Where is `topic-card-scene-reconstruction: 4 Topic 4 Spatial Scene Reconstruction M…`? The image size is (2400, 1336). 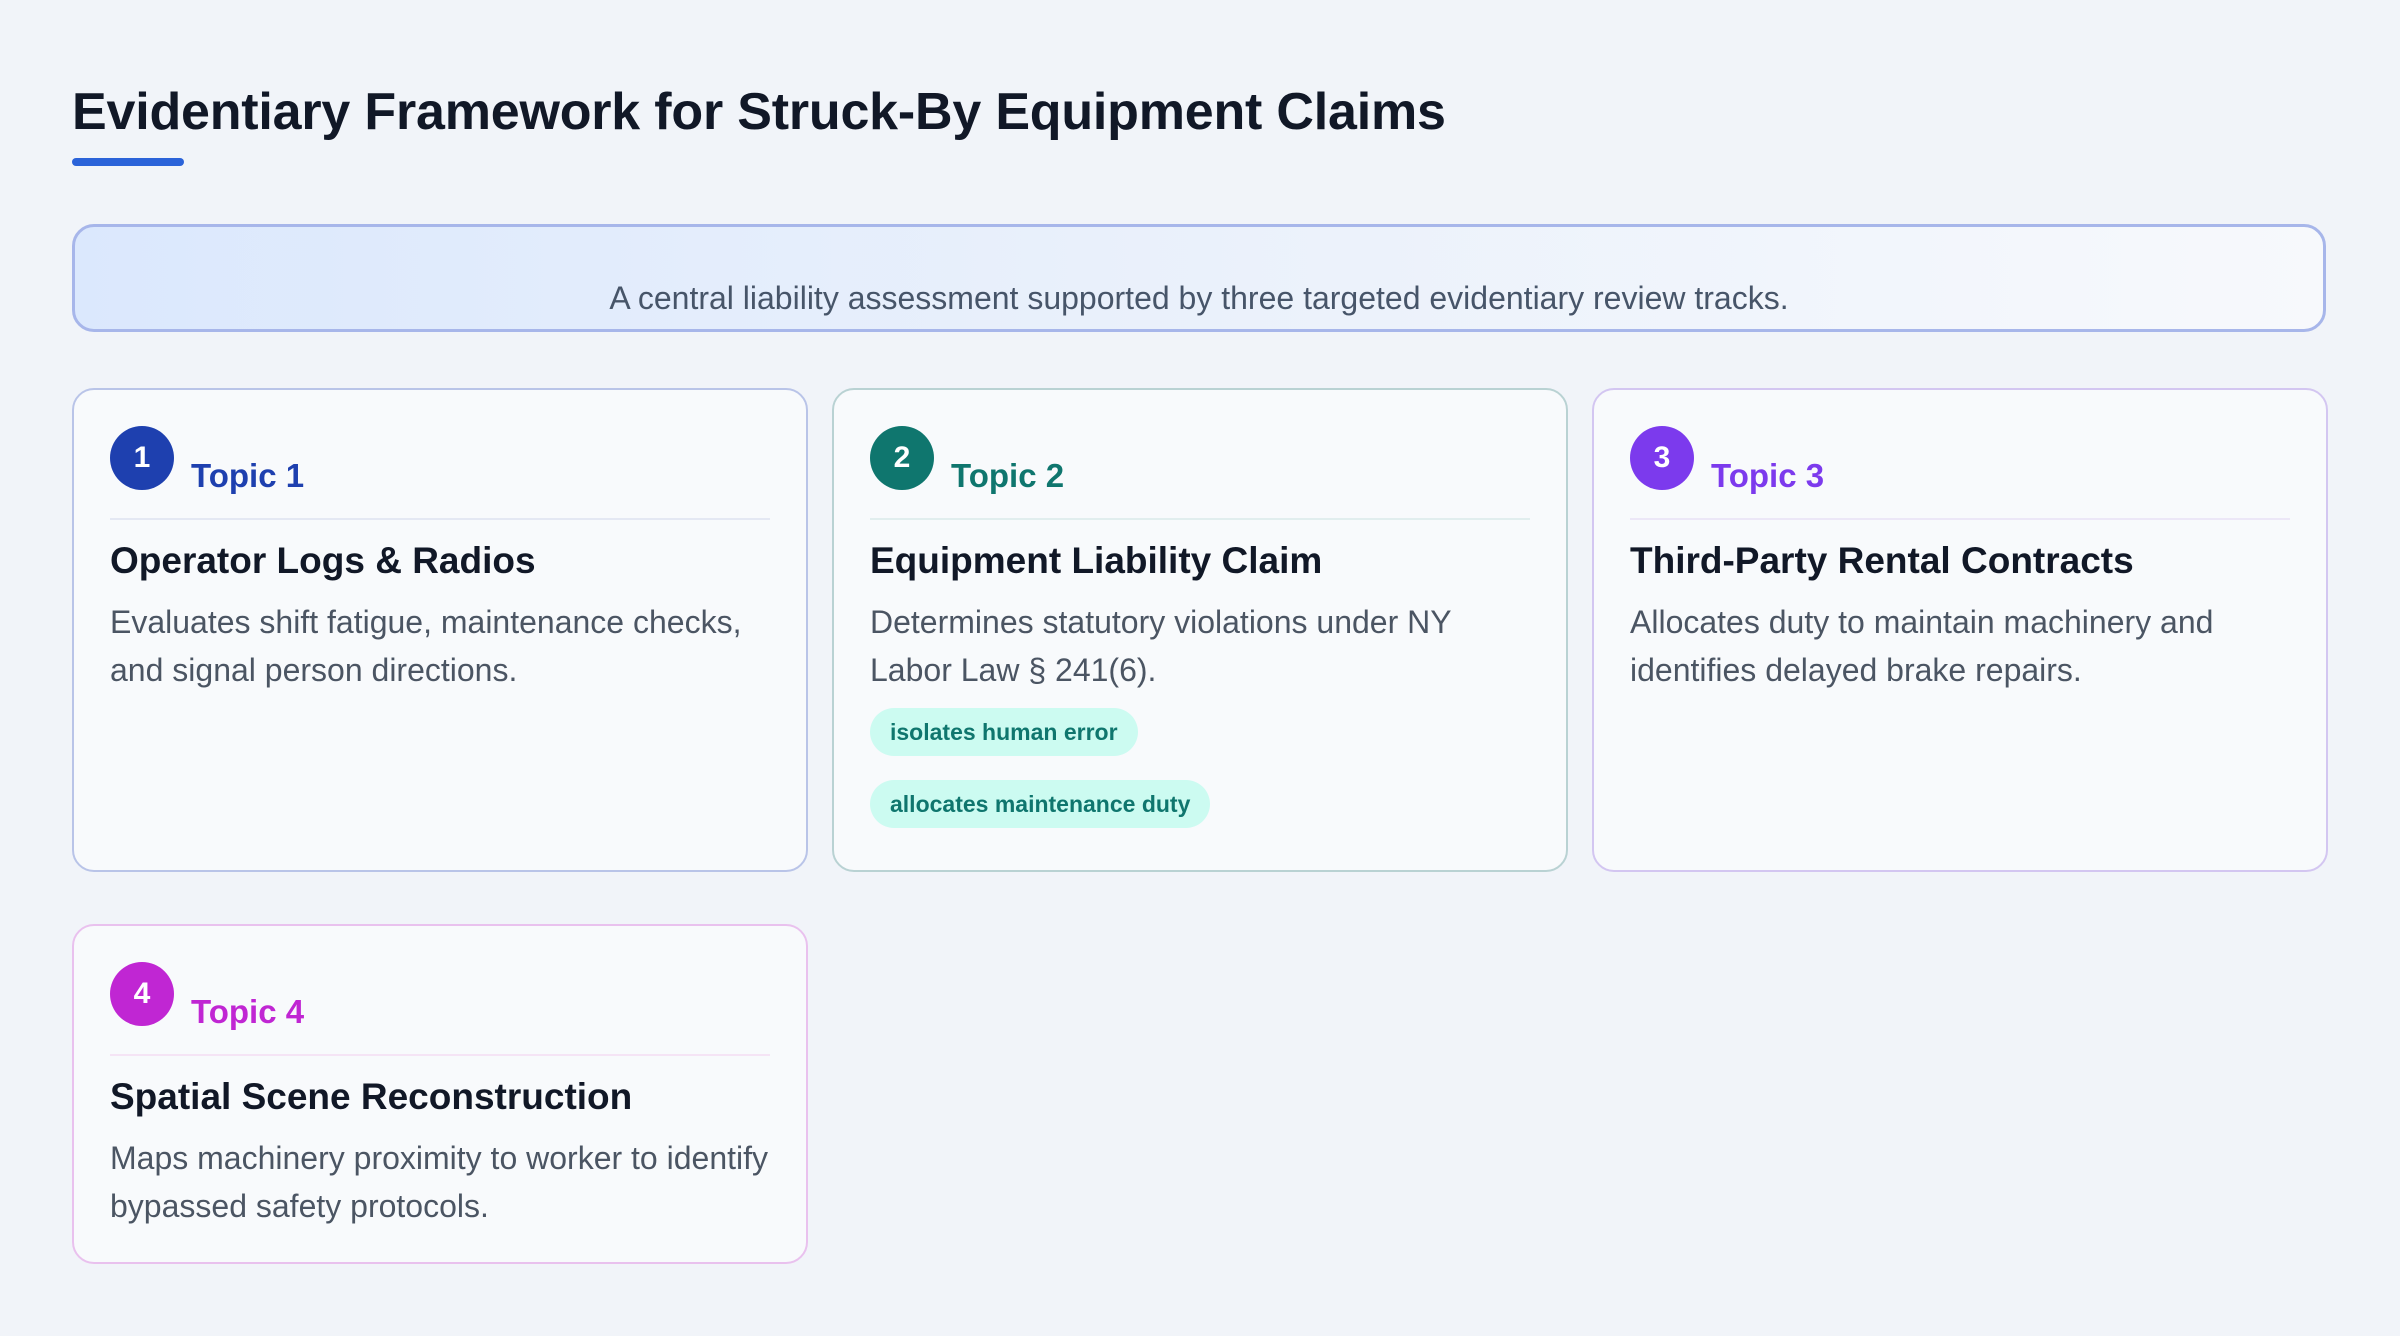
topic-card-scene-reconstruction: 4 Topic 4 Spatial Scene Reconstruction M… is located at coordinates (440, 1094).